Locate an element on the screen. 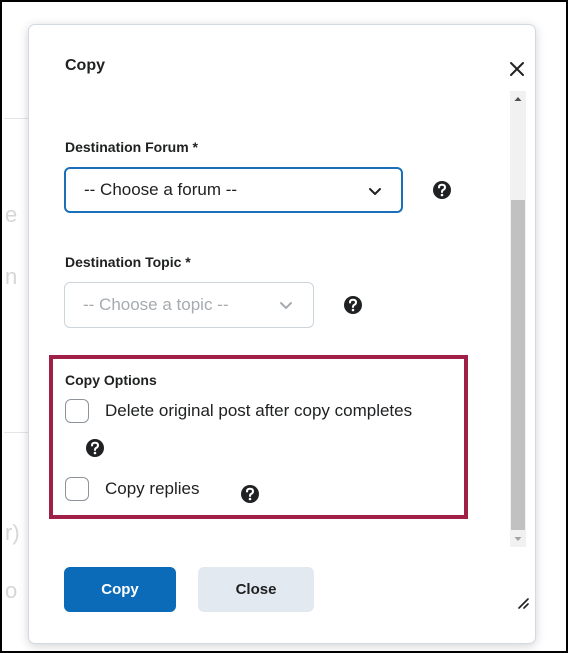 Image resolution: width=568 pixels, height=653 pixels. destination-forum-select: -- Choose a forum -- is located at coordinates (233, 190).